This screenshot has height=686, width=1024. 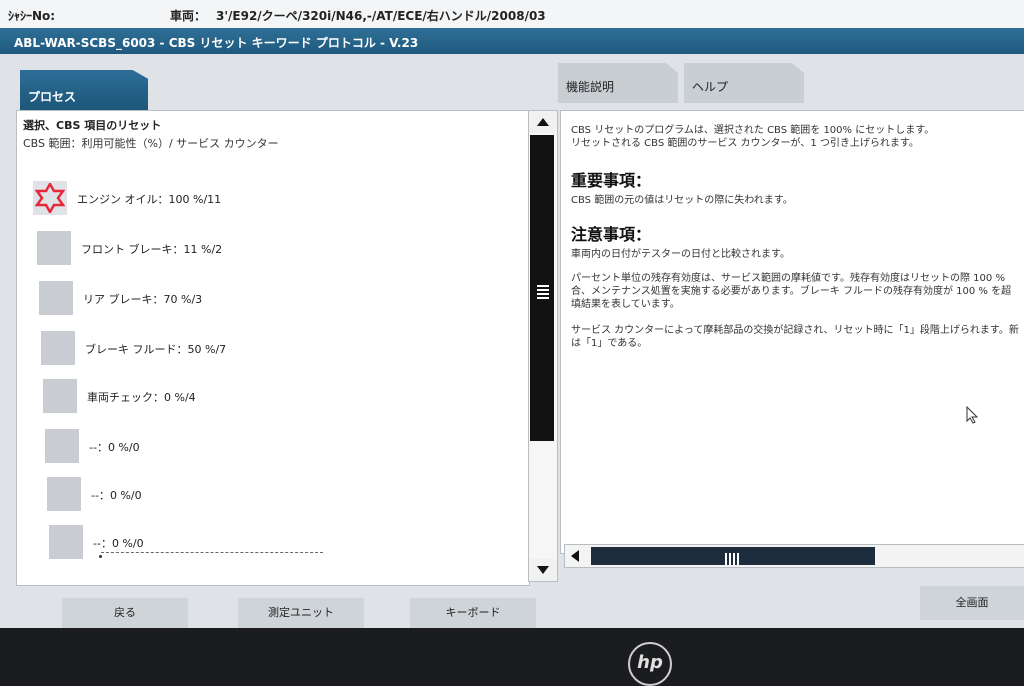 What do you see at coordinates (149, 199) in the screenshot?
I see `item-label: エンジン オイル：100 %/11` at bounding box center [149, 199].